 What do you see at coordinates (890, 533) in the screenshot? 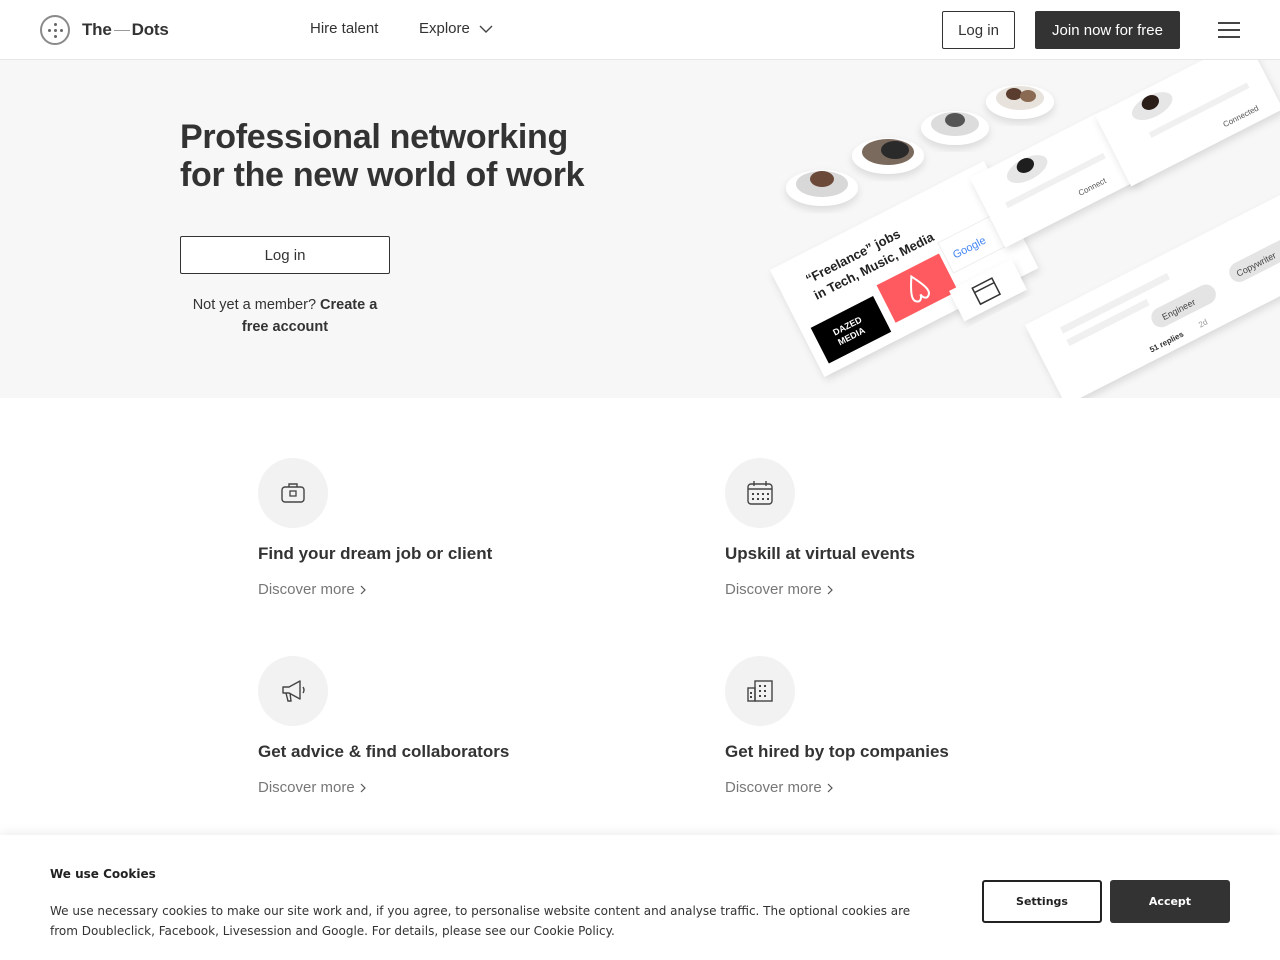
I see `feature-virtual-events: Upskill at virtual events Discover more` at bounding box center [890, 533].